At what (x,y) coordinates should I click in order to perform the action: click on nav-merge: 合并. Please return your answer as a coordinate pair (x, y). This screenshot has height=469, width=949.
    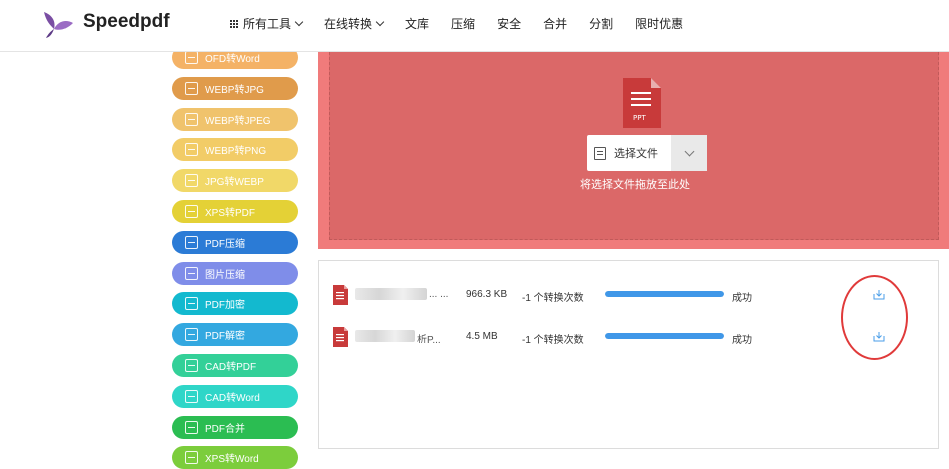
    Looking at the image, I should click on (555, 23).